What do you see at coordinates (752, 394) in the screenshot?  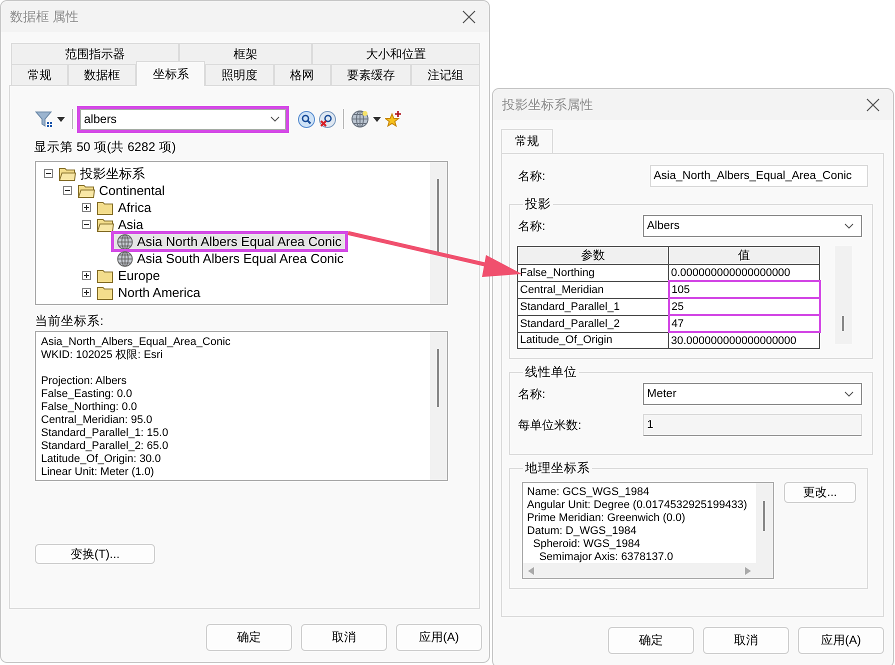 I see `unit-dropdown: Meter` at bounding box center [752, 394].